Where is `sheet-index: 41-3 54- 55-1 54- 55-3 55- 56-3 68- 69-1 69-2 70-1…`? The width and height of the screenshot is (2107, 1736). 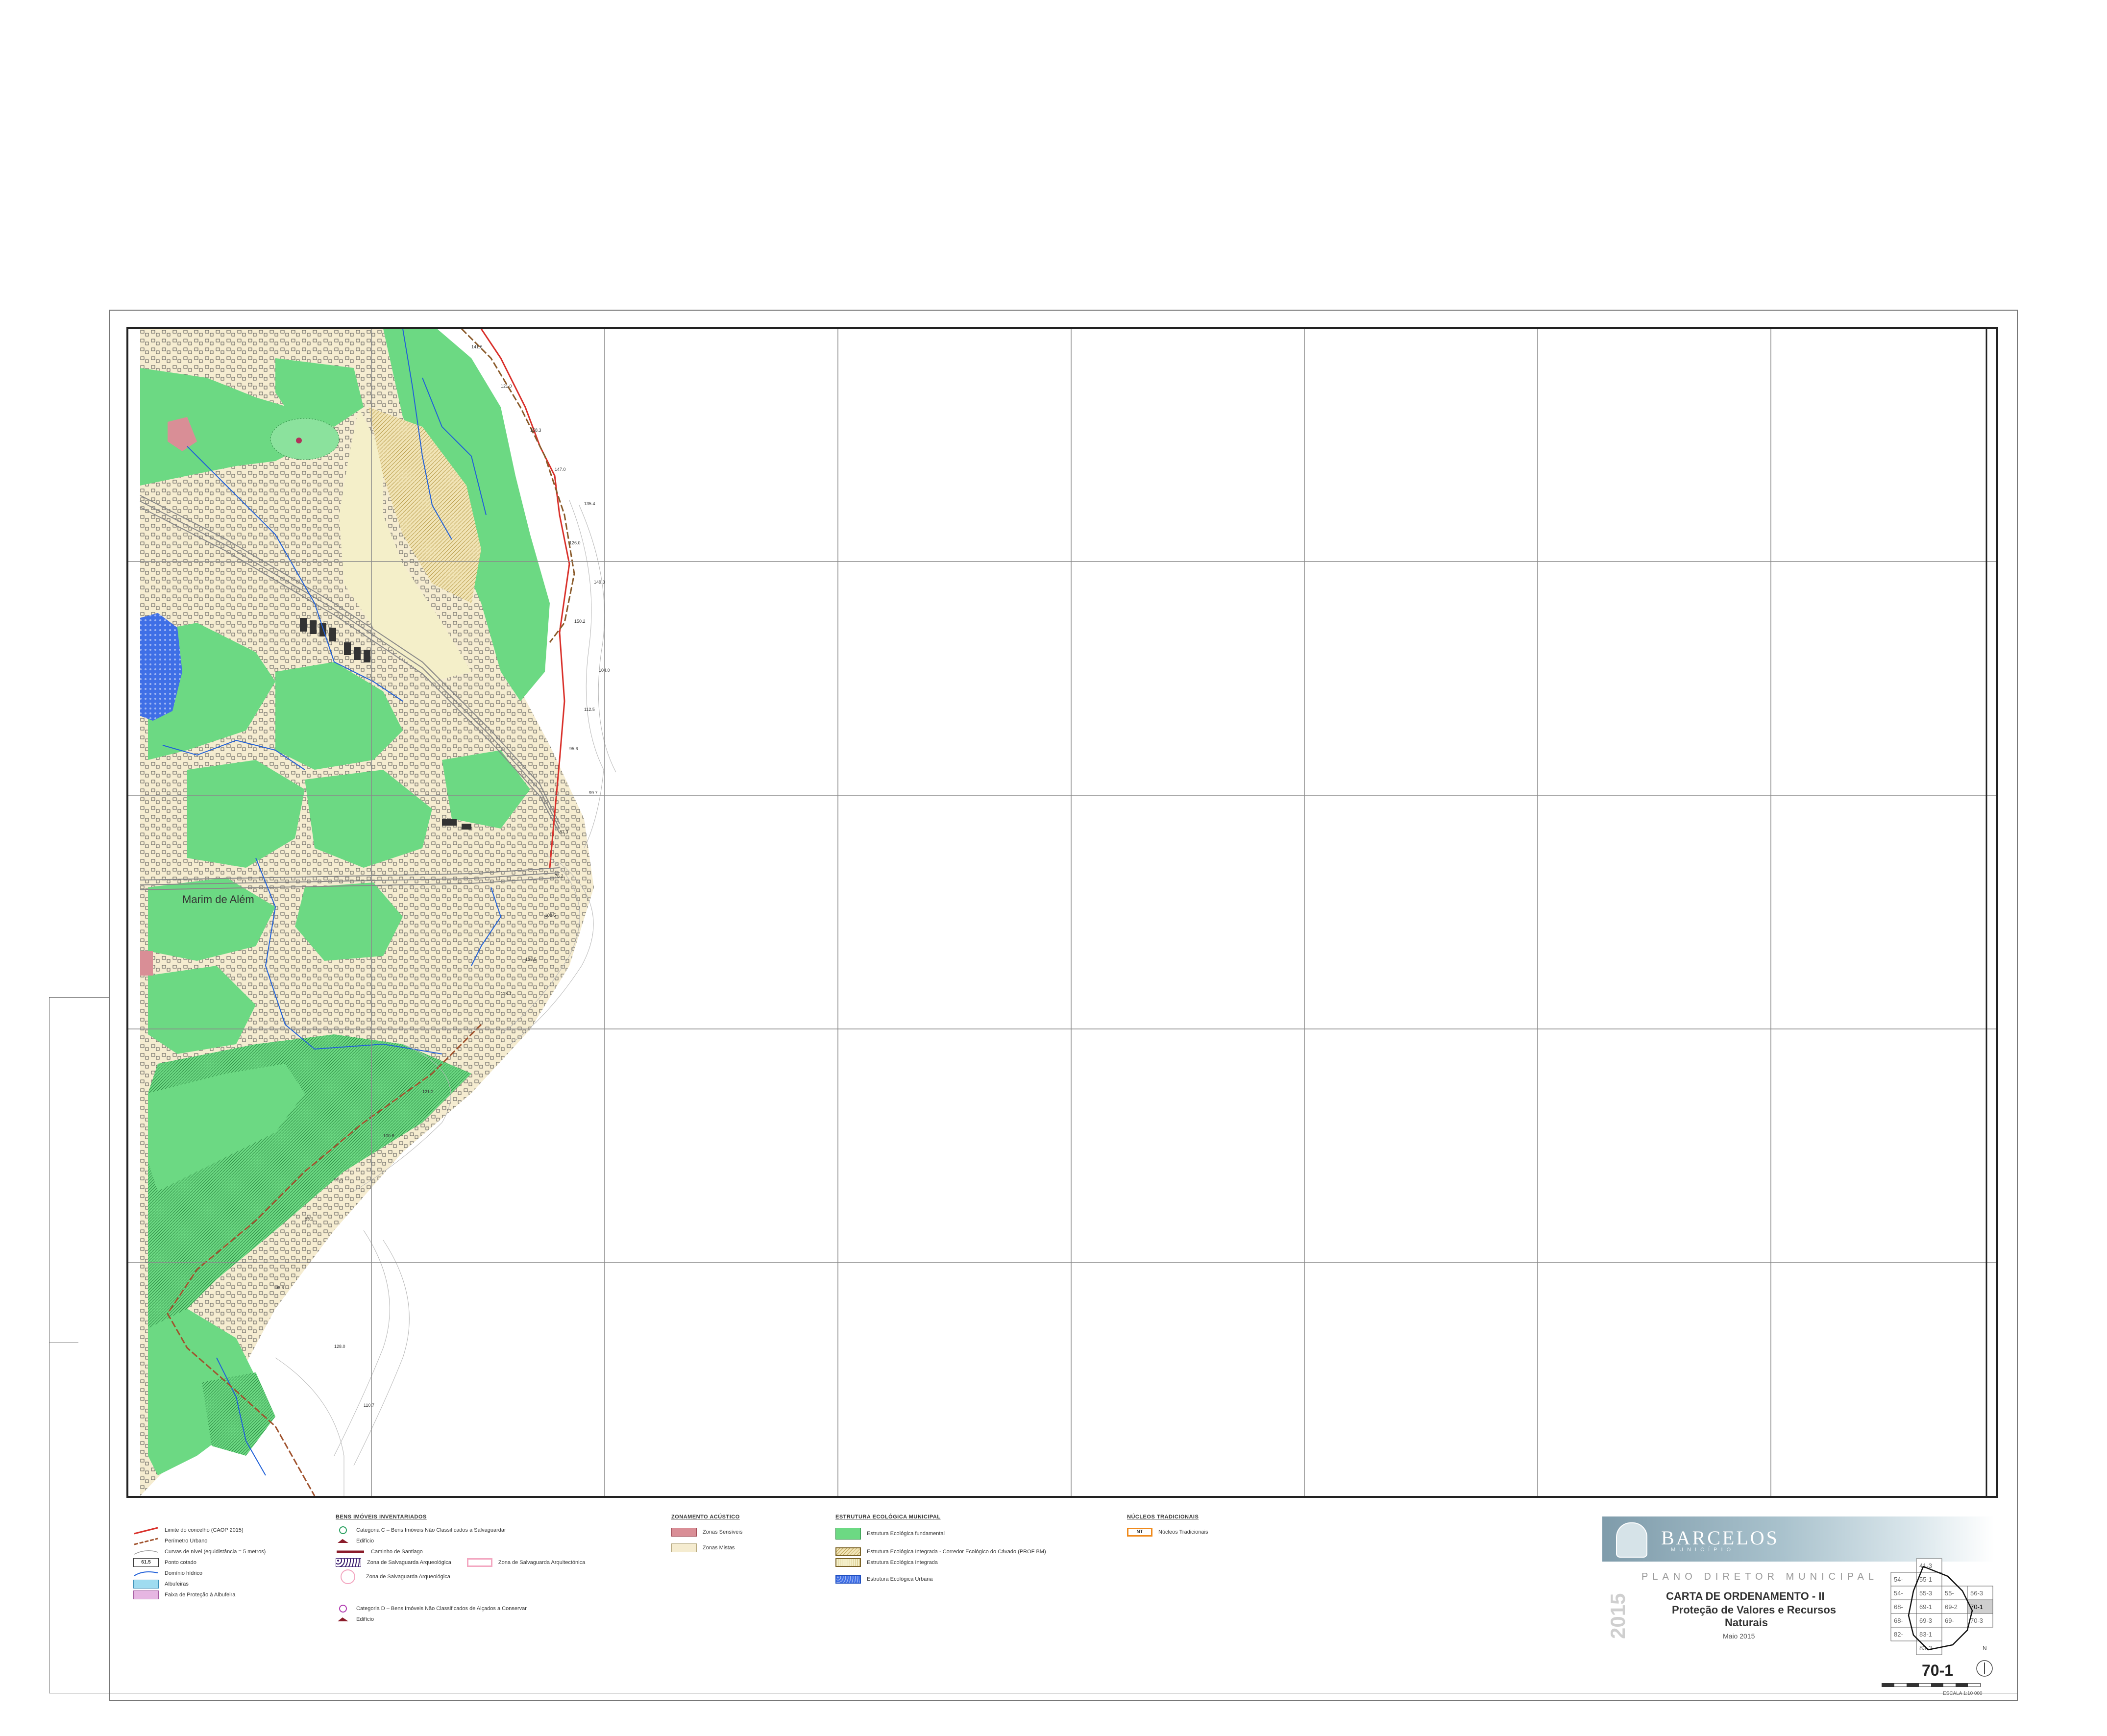 sheet-index: 41-3 54- 55-1 54- 55-3 55- 56-3 68- 69-1 69-2 70-1… is located at coordinates (1943, 1610).